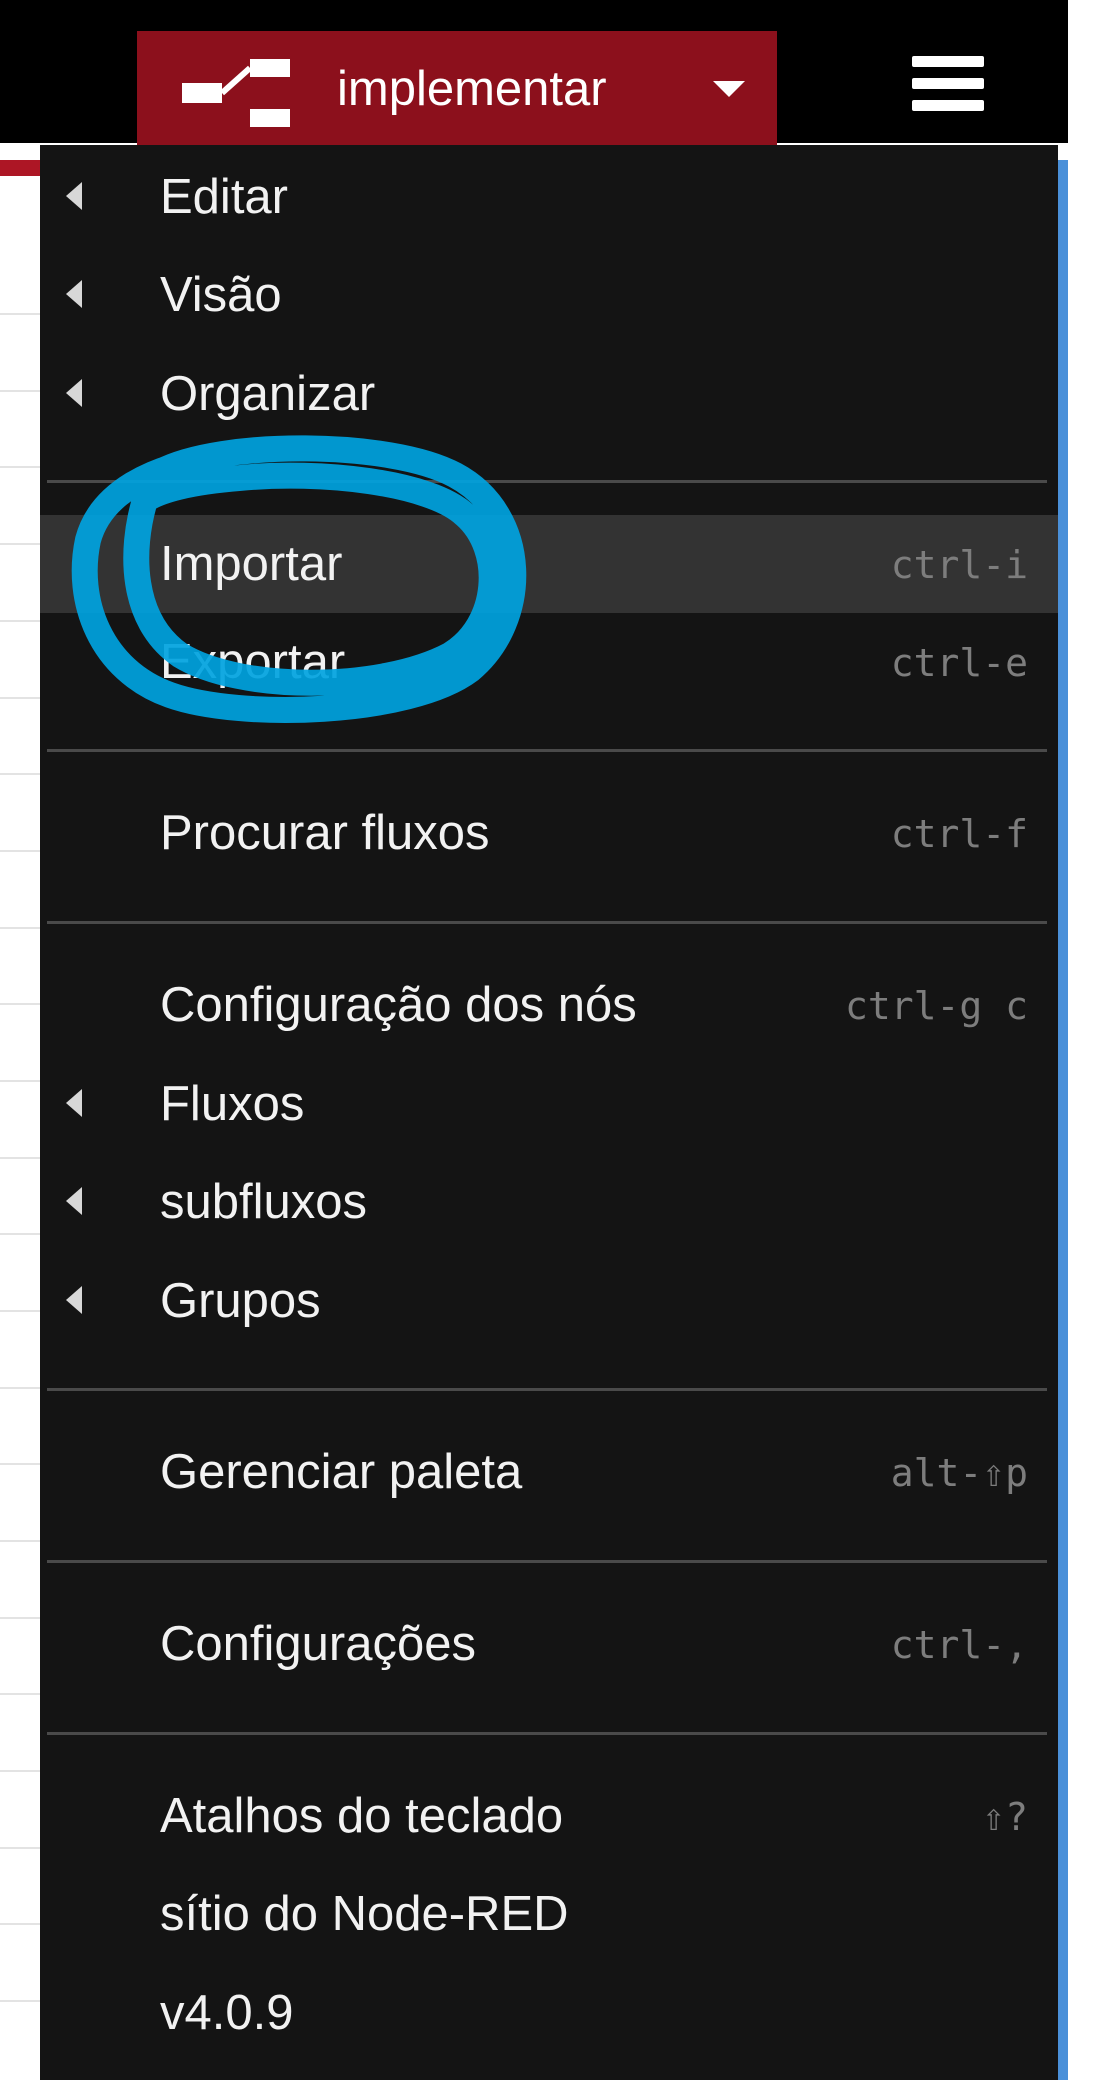 Image resolution: width=1104 pixels, height=2080 pixels. What do you see at coordinates (959, 1473) in the screenshot?
I see `menu-item-shortcut: alt-⇧p` at bounding box center [959, 1473].